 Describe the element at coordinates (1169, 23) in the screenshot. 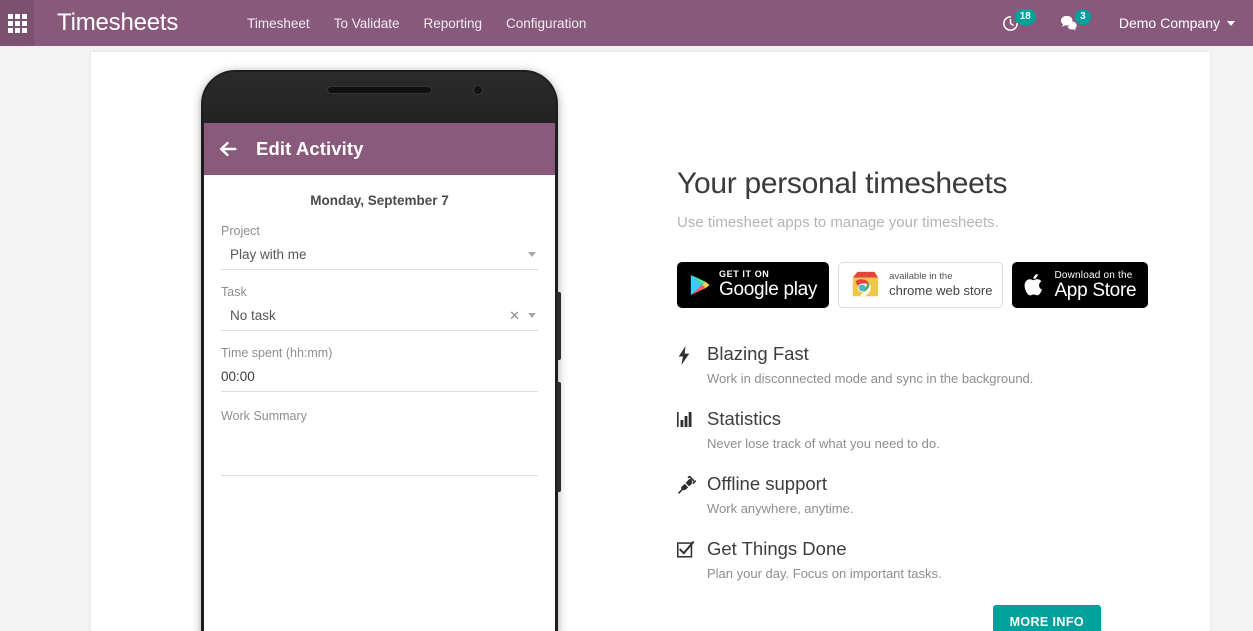

I see `company-name-label: Demo Company` at that location.